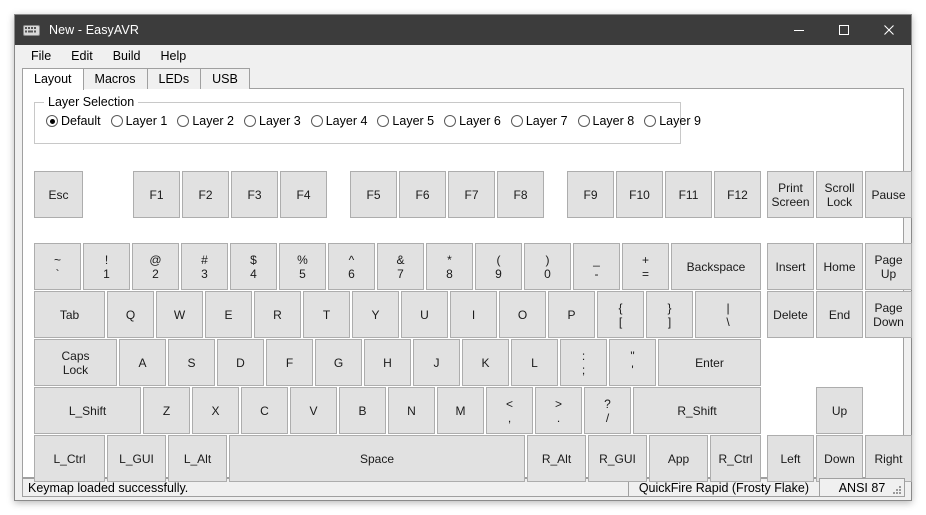 This screenshot has height=515, width=926. What do you see at coordinates (632, 362) in the screenshot?
I see `key-quote: " '` at bounding box center [632, 362].